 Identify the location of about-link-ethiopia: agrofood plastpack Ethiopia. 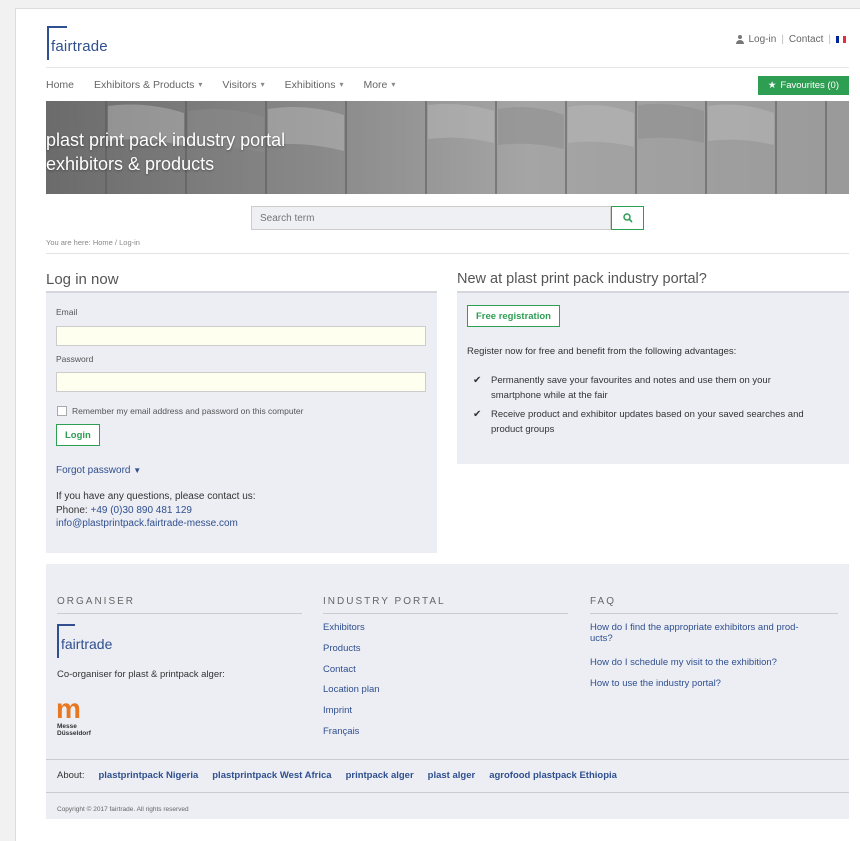
(553, 775).